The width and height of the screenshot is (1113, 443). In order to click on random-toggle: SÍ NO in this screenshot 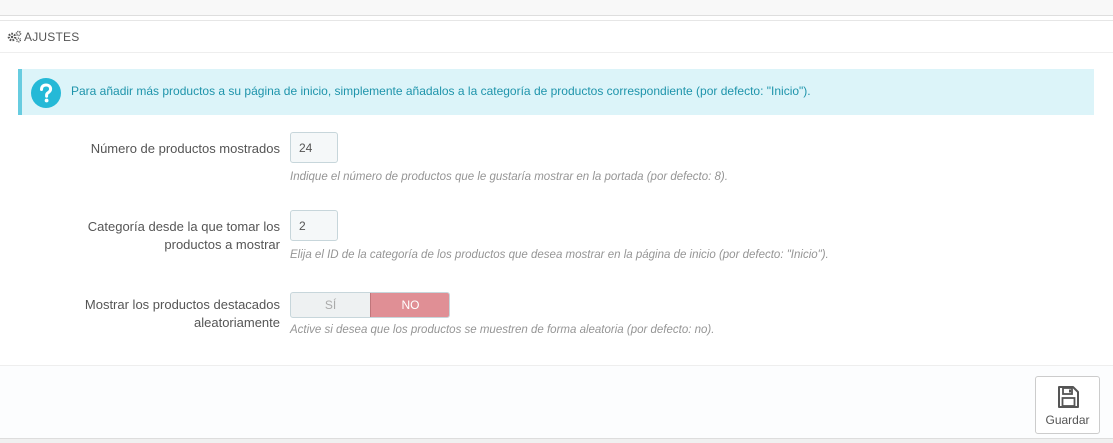, I will do `click(370, 305)`.